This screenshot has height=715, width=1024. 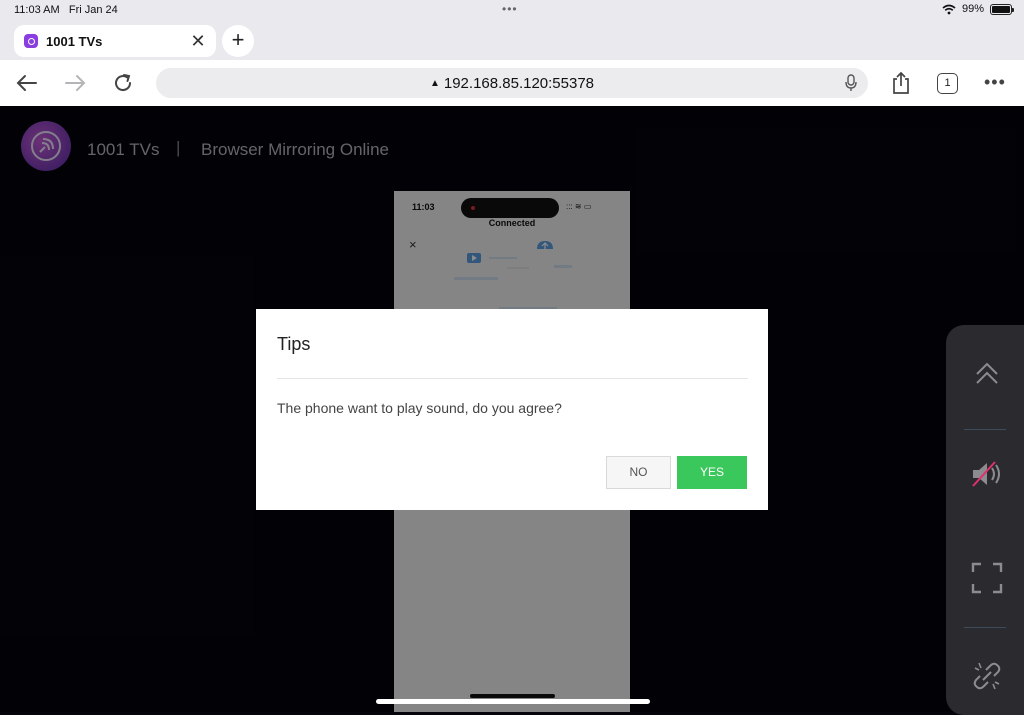 I want to click on home-indicator, so click(x=513, y=701).